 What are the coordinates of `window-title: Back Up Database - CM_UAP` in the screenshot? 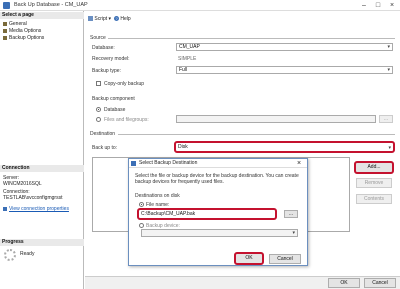 It's located at (51, 5).